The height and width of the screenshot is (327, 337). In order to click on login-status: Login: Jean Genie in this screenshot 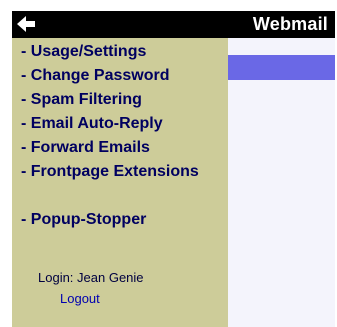, I will do `click(91, 277)`.